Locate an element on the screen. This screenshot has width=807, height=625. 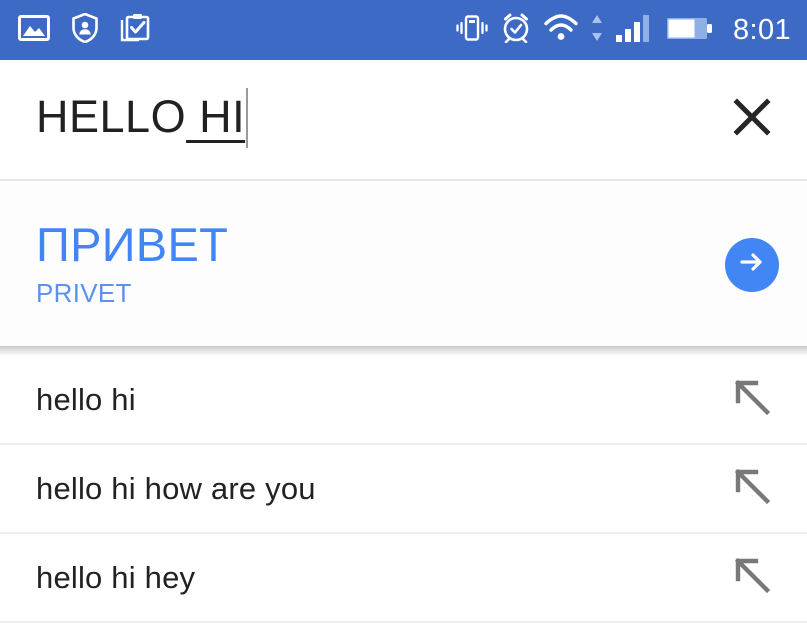
wifi-icon is located at coordinates (561, 30).